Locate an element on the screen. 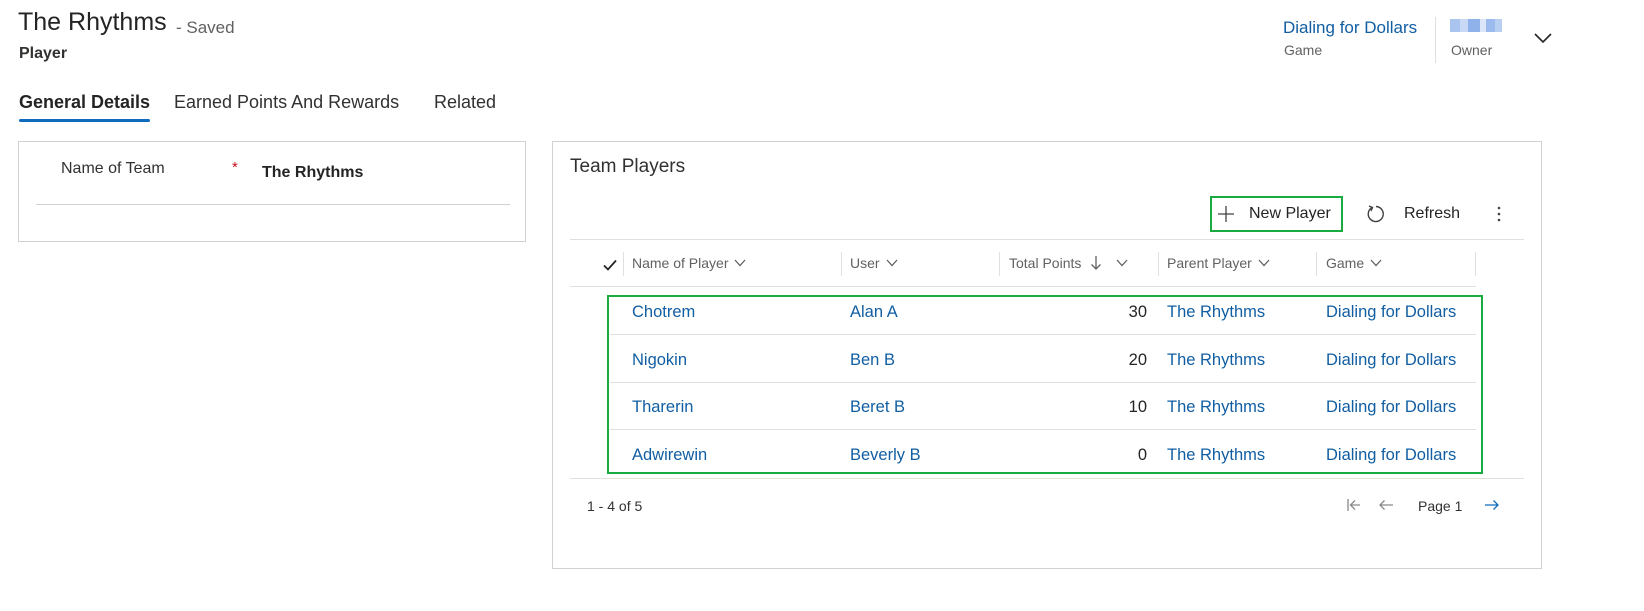 The image size is (1644, 611). header-owner-label: Owner is located at coordinates (1472, 50).